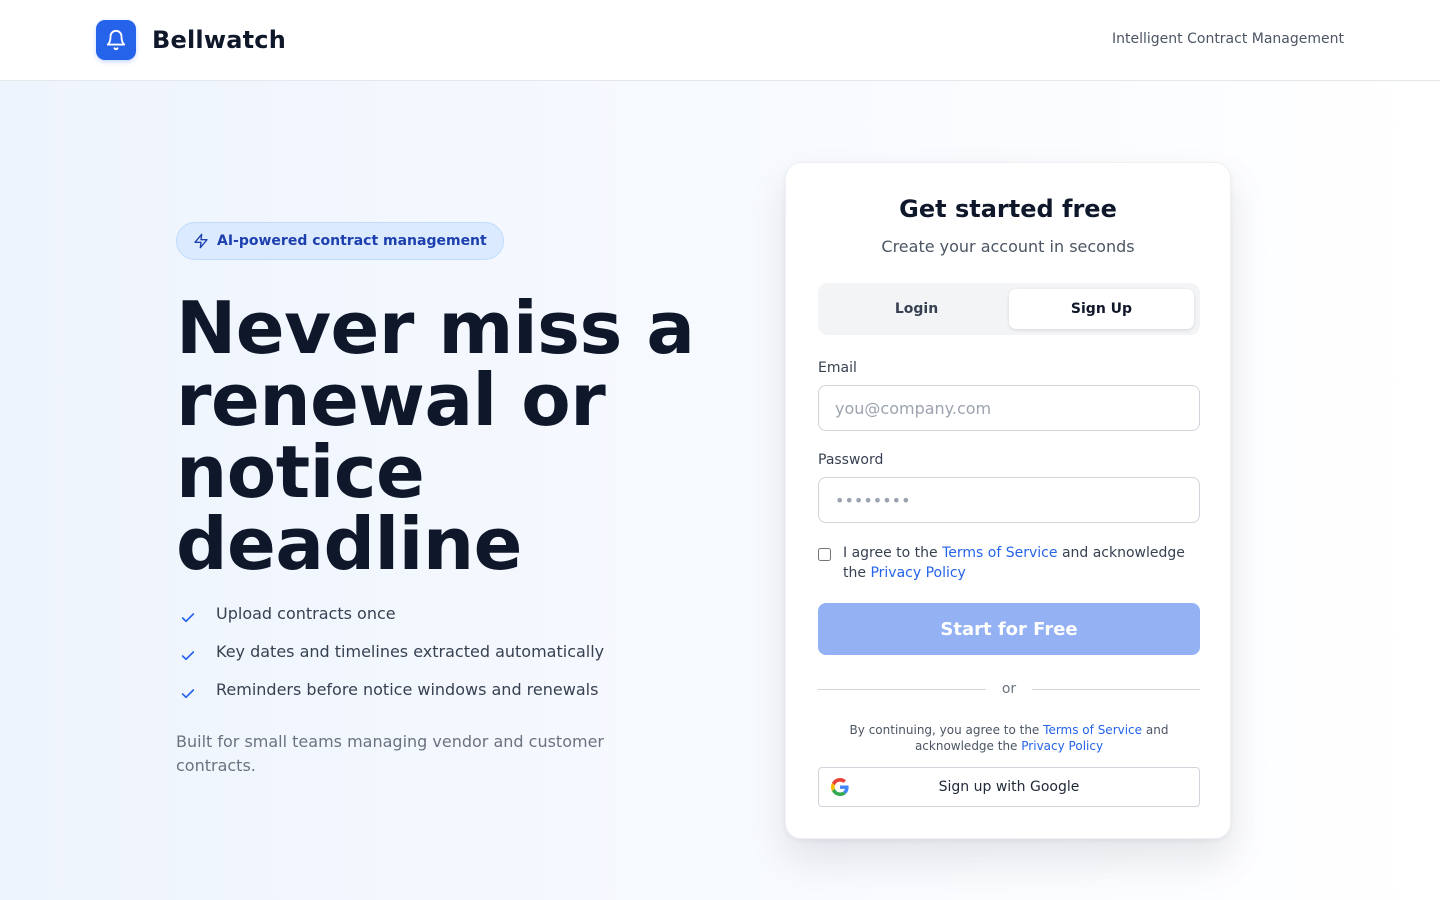  I want to click on brand: Bellwatch, so click(191, 40).